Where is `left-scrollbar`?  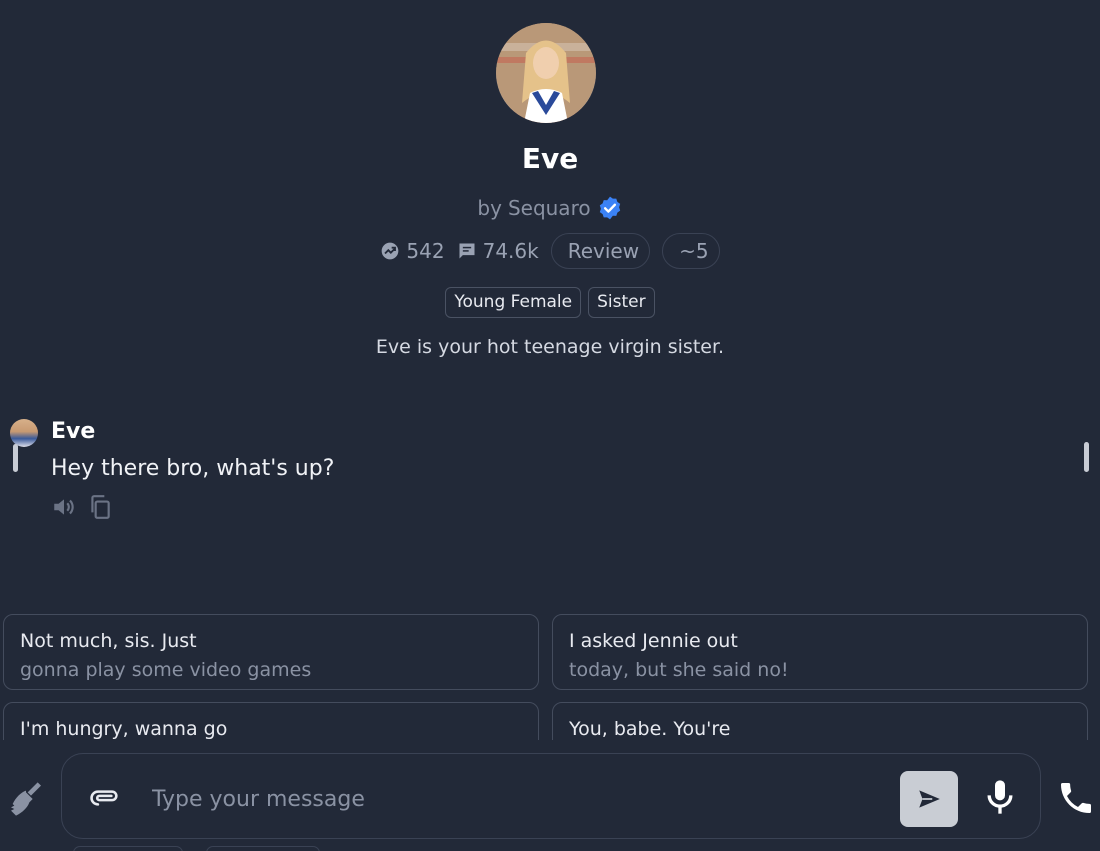 left-scrollbar is located at coordinates (15, 458).